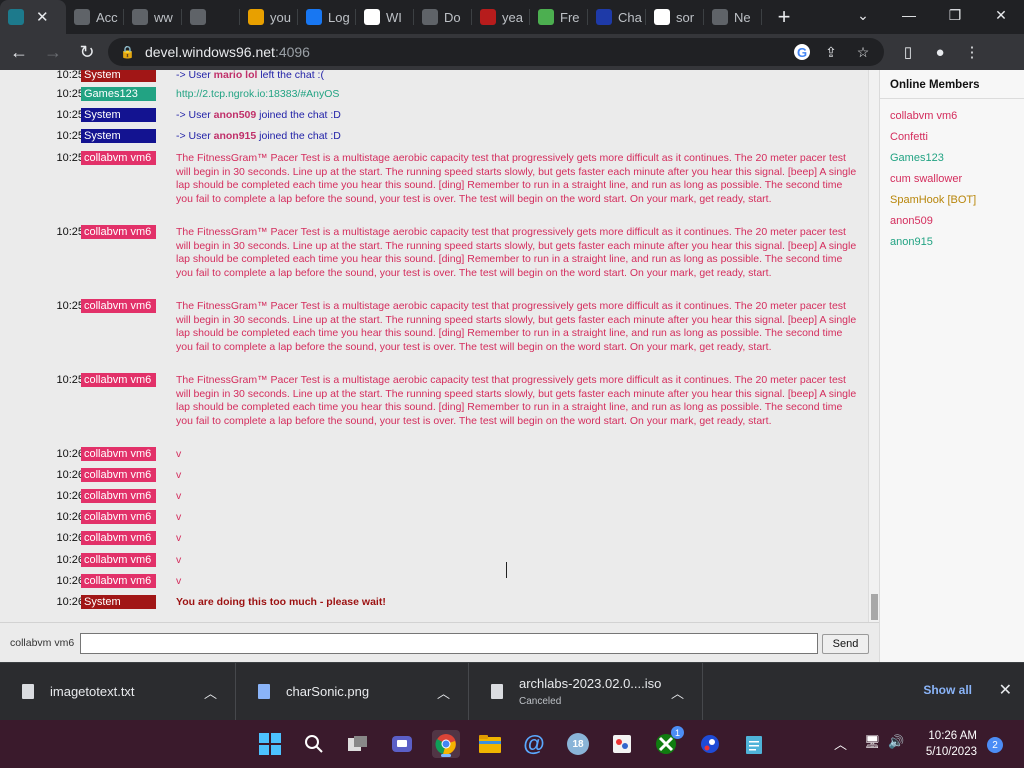 The height and width of the screenshot is (768, 1024). Describe the element at coordinates (501, 17) in the screenshot. I see `browser-tab: yea` at that location.